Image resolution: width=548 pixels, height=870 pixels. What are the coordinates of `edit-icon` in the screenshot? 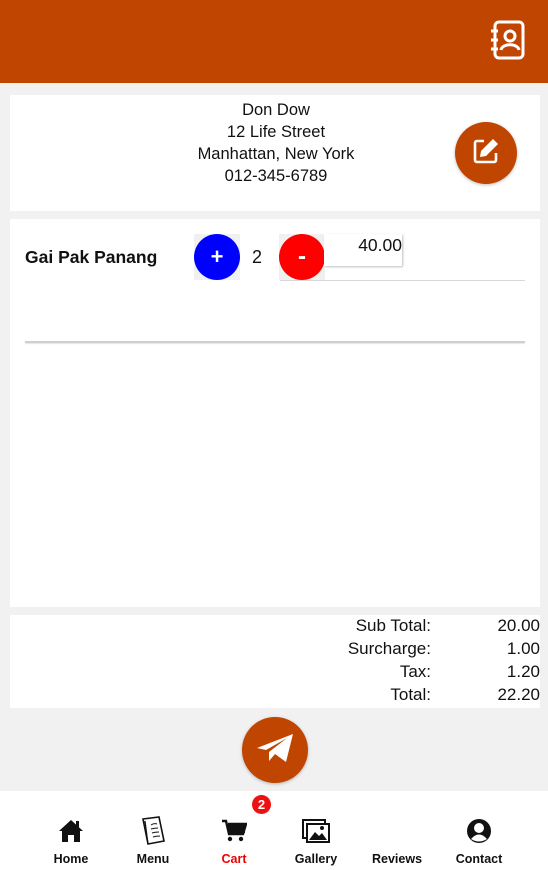 It's located at (486, 153).